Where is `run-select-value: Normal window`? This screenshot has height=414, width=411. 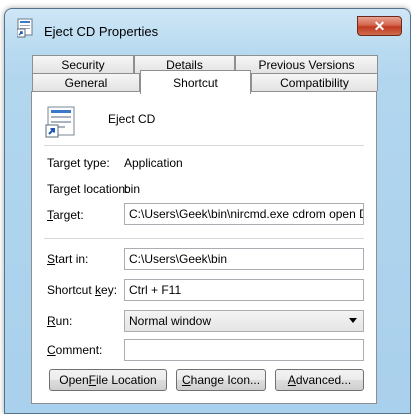
run-select-value: Normal window is located at coordinates (170, 321).